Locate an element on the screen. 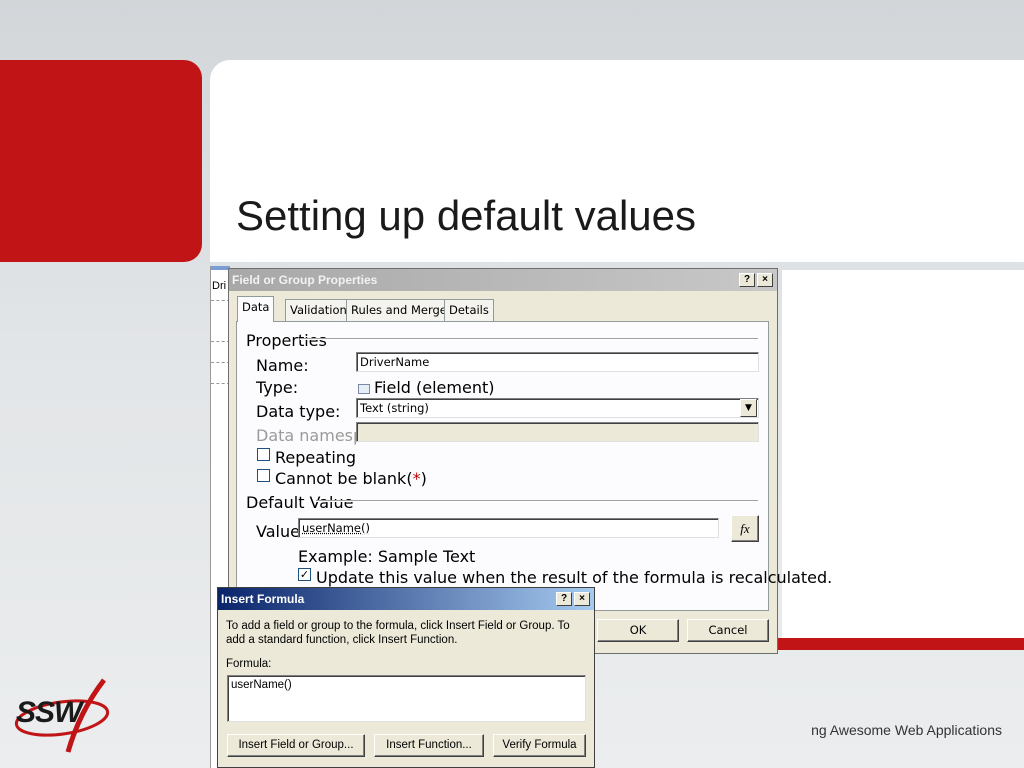  ssw-logo: SSW is located at coordinates (67, 715).